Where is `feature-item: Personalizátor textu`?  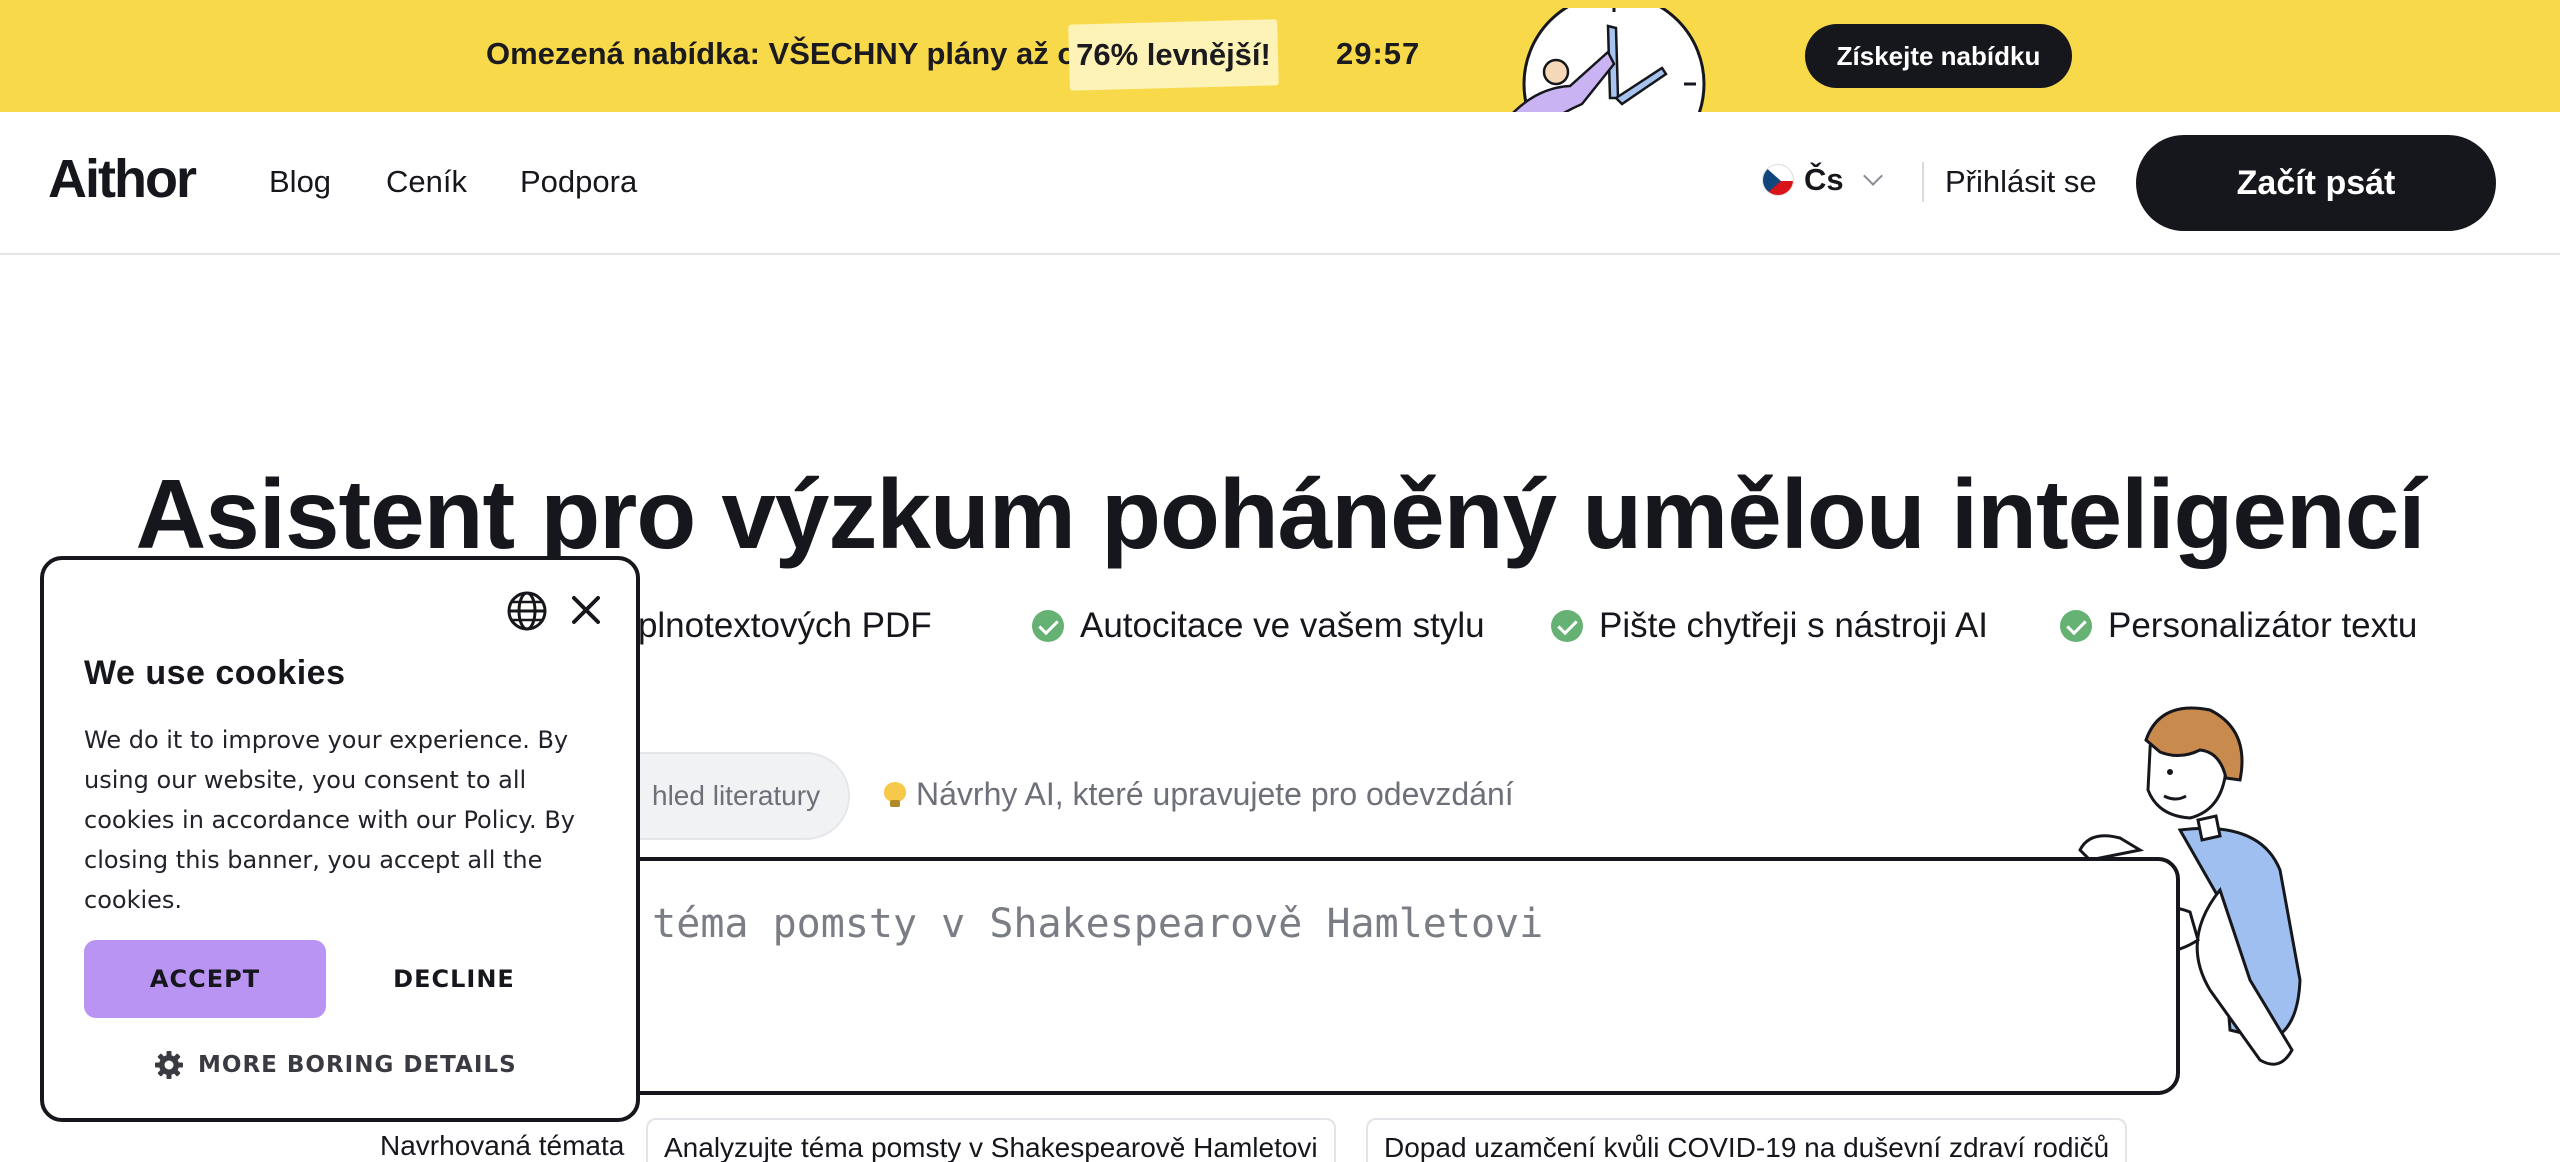
feature-item: Personalizátor textu is located at coordinates (2238, 626).